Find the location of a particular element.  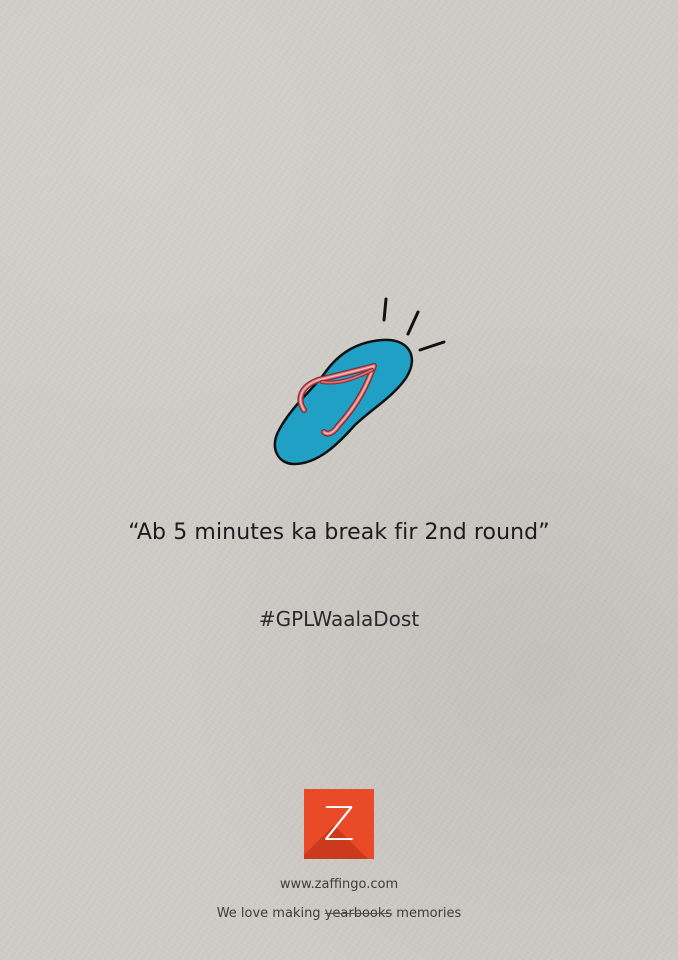

slipper-sole is located at coordinates (343, 402).